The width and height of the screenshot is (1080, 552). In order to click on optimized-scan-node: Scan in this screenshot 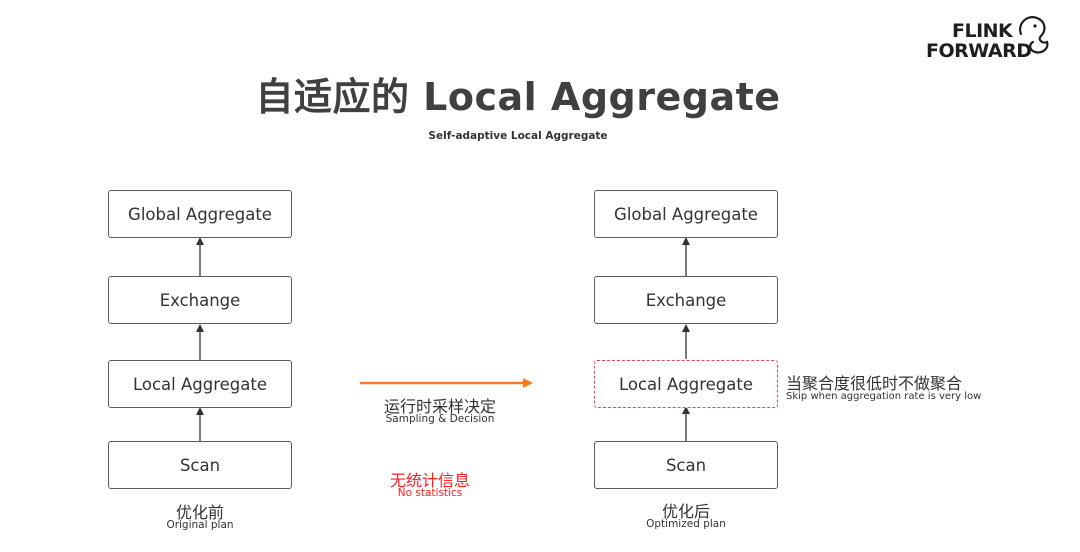, I will do `click(686, 465)`.